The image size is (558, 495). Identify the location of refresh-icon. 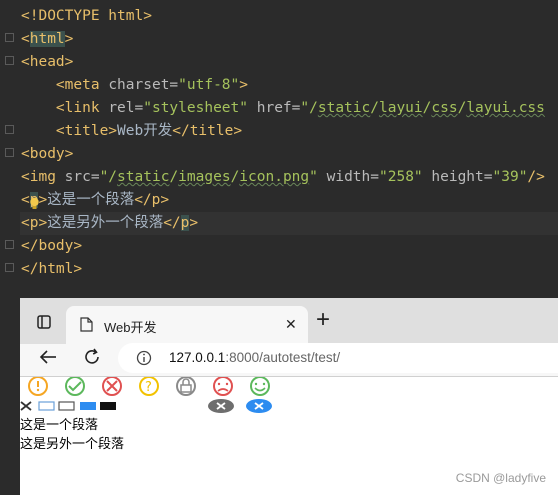
(92, 357).